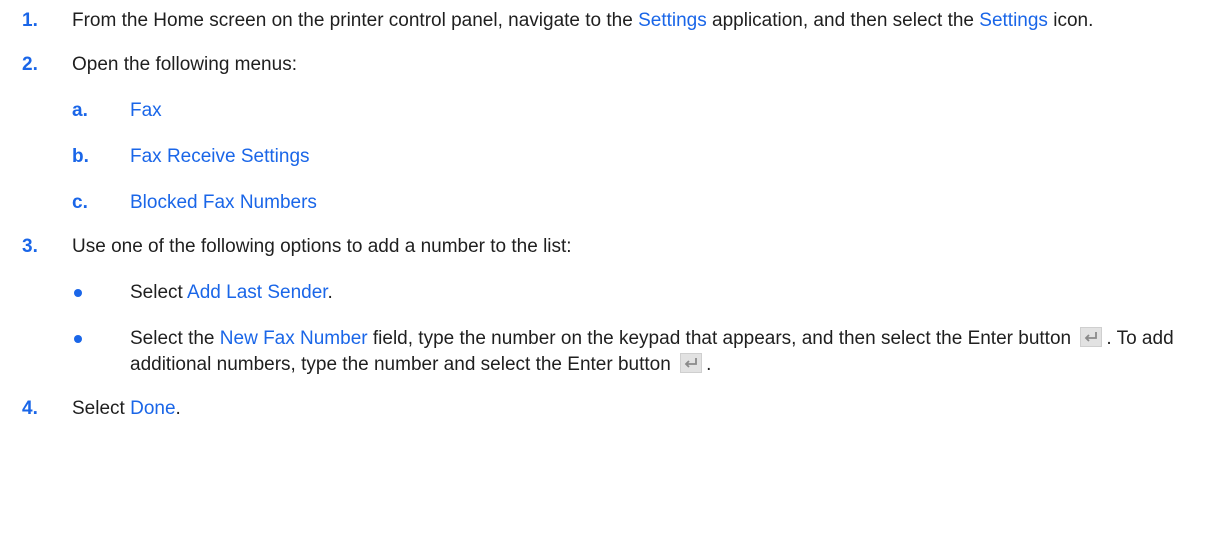 This screenshot has width=1217, height=552. I want to click on step-number: 1., so click(30, 20).